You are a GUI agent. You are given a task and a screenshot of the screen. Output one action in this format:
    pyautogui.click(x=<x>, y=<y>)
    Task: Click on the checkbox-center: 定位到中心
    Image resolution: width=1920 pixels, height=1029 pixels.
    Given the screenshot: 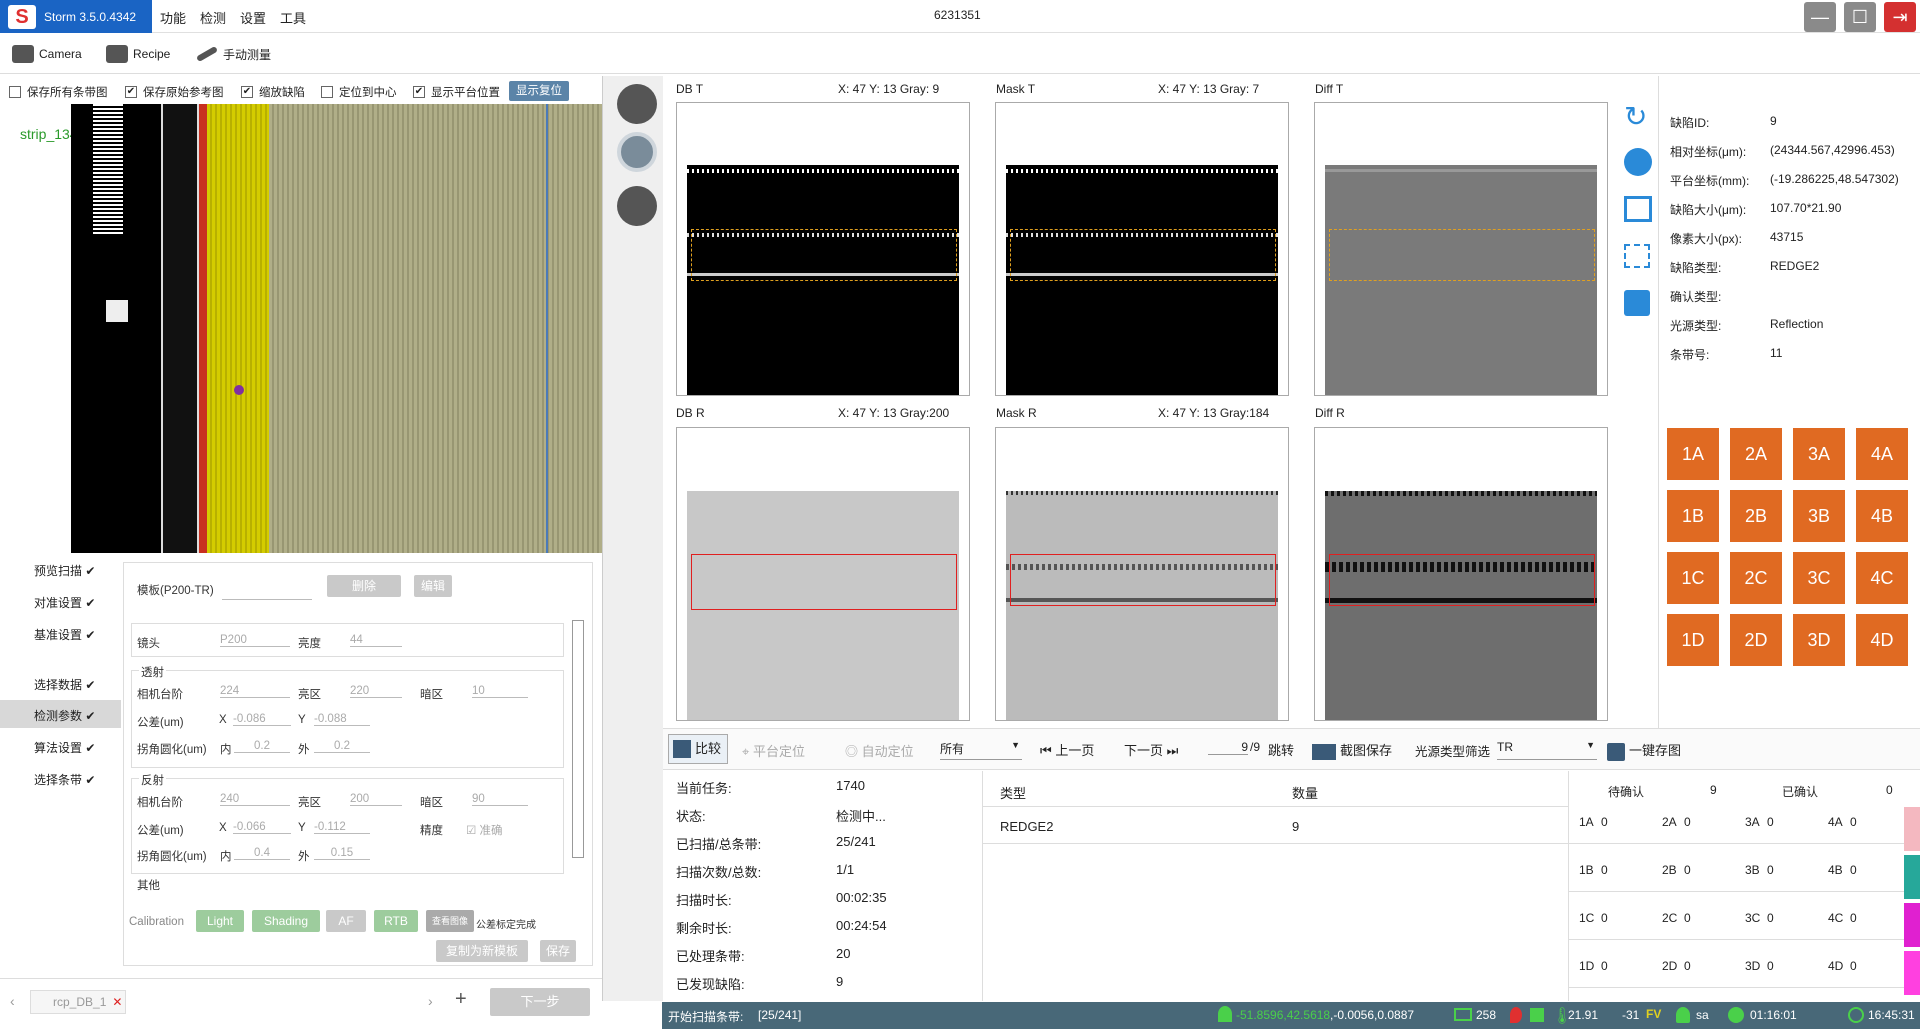 What is the action you would take?
    pyautogui.click(x=359, y=92)
    